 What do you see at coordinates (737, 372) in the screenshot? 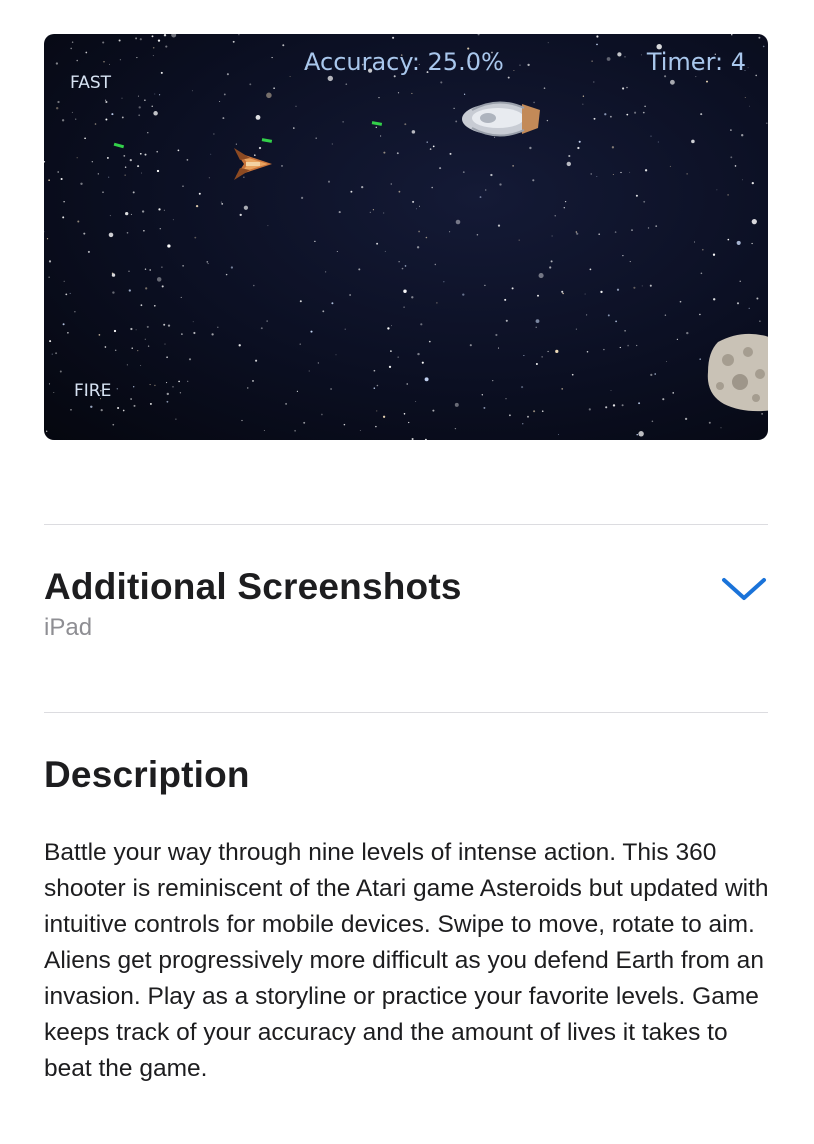
I see `asteroid-icon` at bounding box center [737, 372].